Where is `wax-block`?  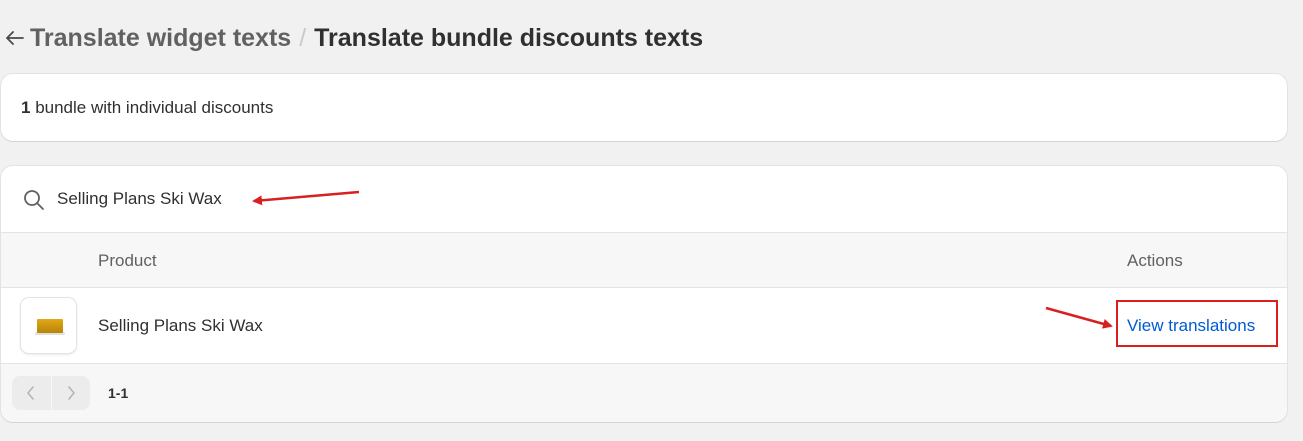
wax-block is located at coordinates (50, 326).